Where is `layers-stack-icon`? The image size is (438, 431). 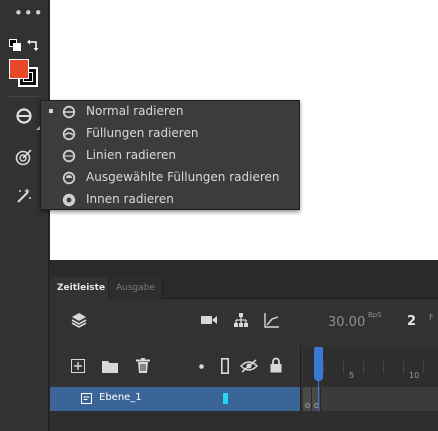 layers-stack-icon is located at coordinates (79, 320).